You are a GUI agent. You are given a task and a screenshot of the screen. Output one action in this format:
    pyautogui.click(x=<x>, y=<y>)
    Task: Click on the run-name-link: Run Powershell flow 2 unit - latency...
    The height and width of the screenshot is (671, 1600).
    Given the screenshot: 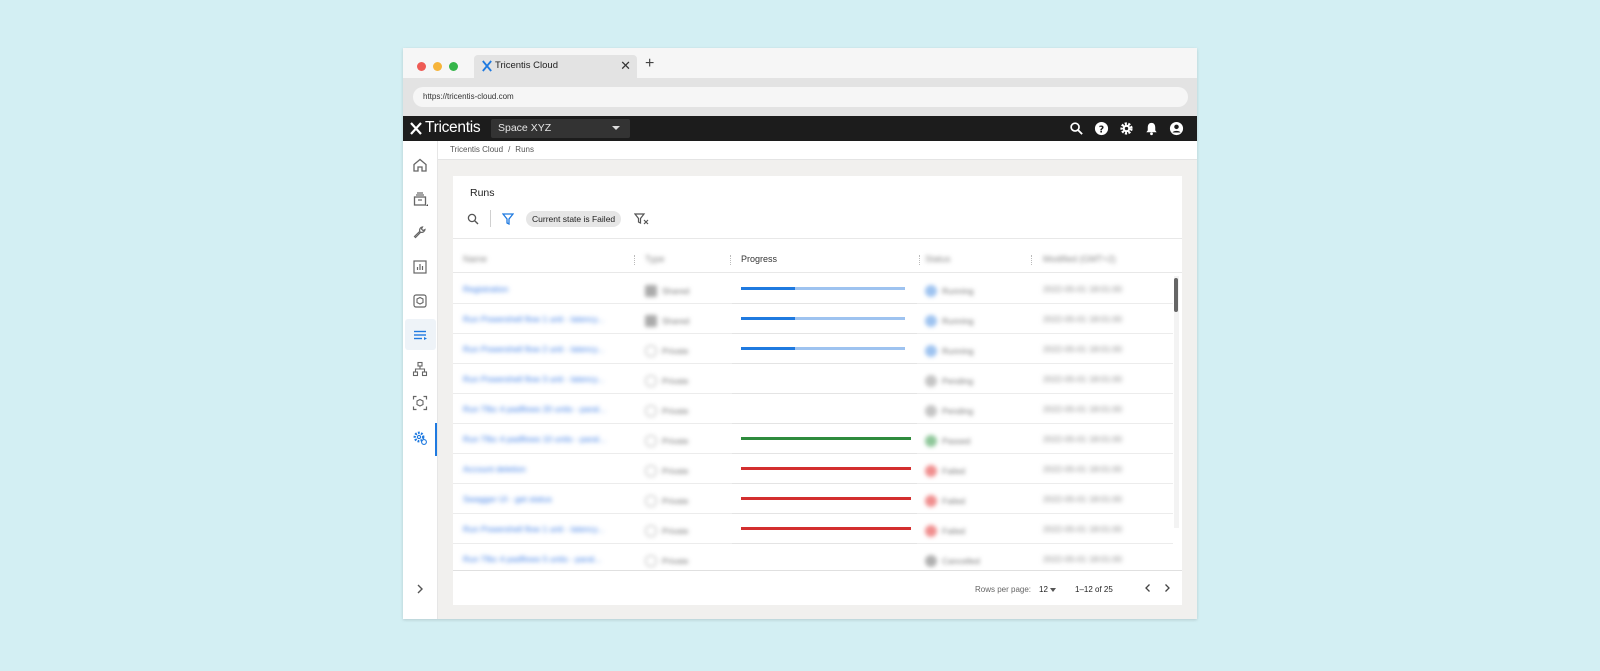 What is the action you would take?
    pyautogui.click(x=533, y=349)
    